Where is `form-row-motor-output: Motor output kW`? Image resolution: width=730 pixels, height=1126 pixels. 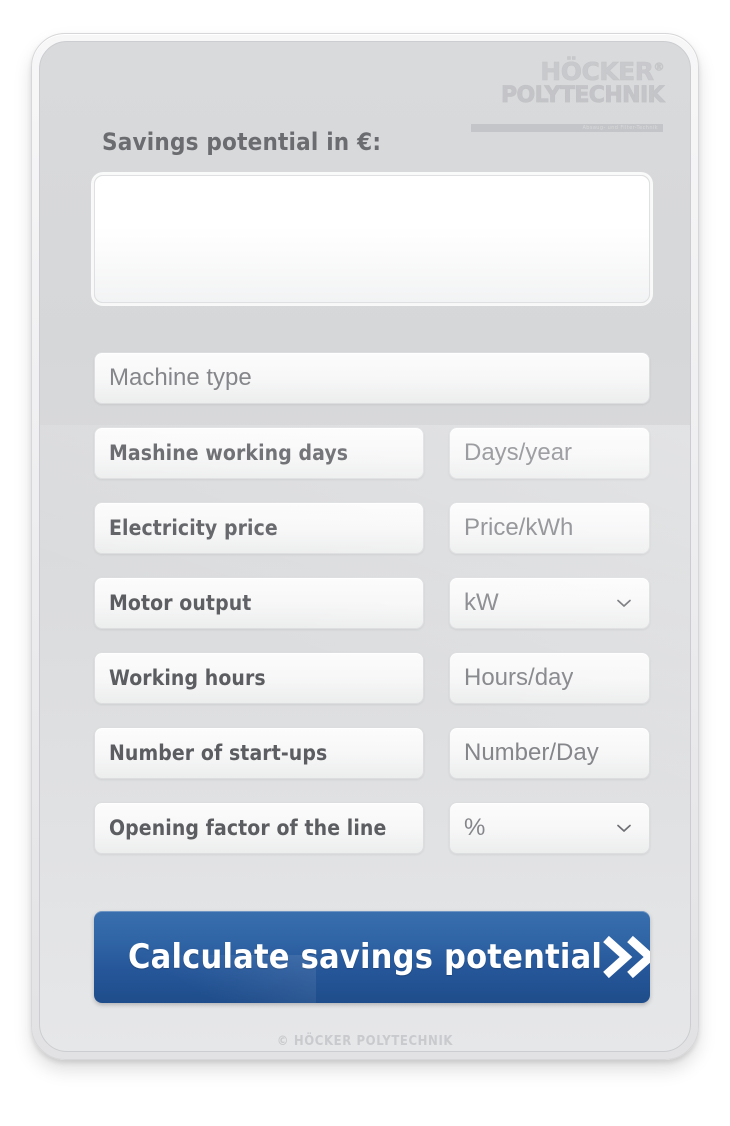
form-row-motor-output: Motor output kW is located at coordinates (372, 603).